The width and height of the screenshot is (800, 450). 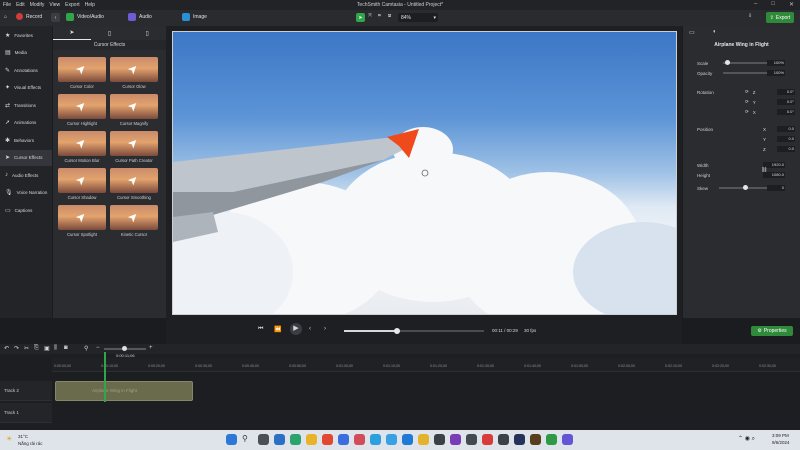 What do you see at coordinates (439, 439) in the screenshot?
I see `settings-icon` at bounding box center [439, 439].